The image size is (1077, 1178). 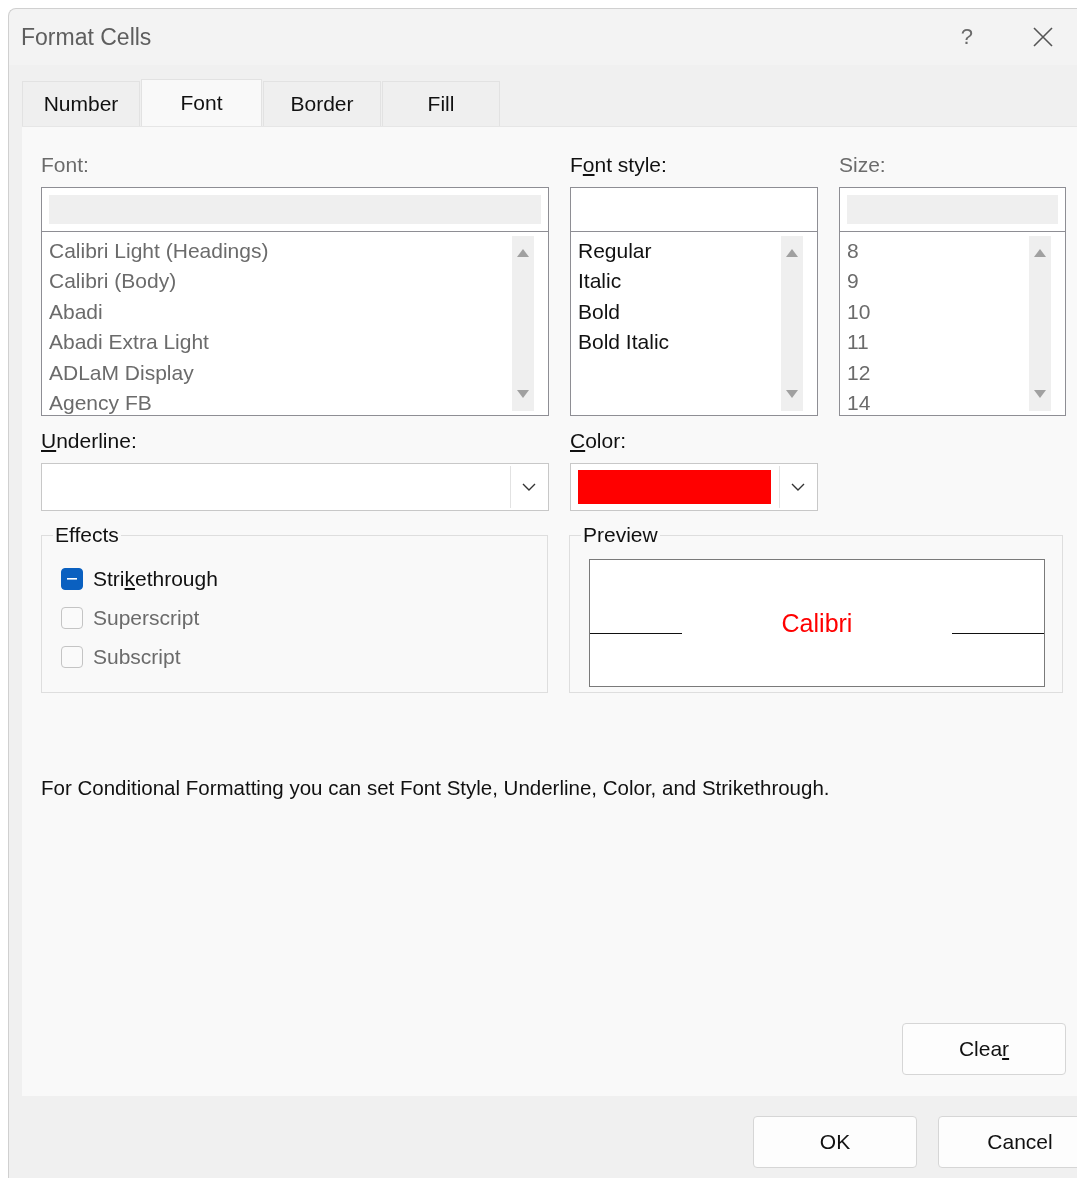 I want to click on list-item: Bold Italic, so click(x=624, y=342).